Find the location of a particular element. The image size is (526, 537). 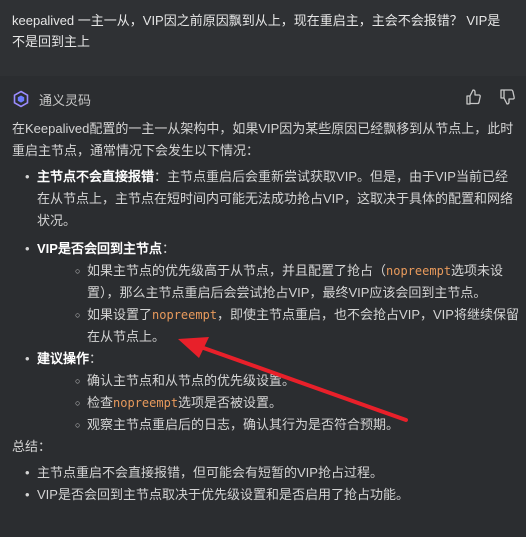

sub-point-check-logs: 观察主节点重启后的日志，确认其行为是否符合预期。 is located at coordinates (278, 425).